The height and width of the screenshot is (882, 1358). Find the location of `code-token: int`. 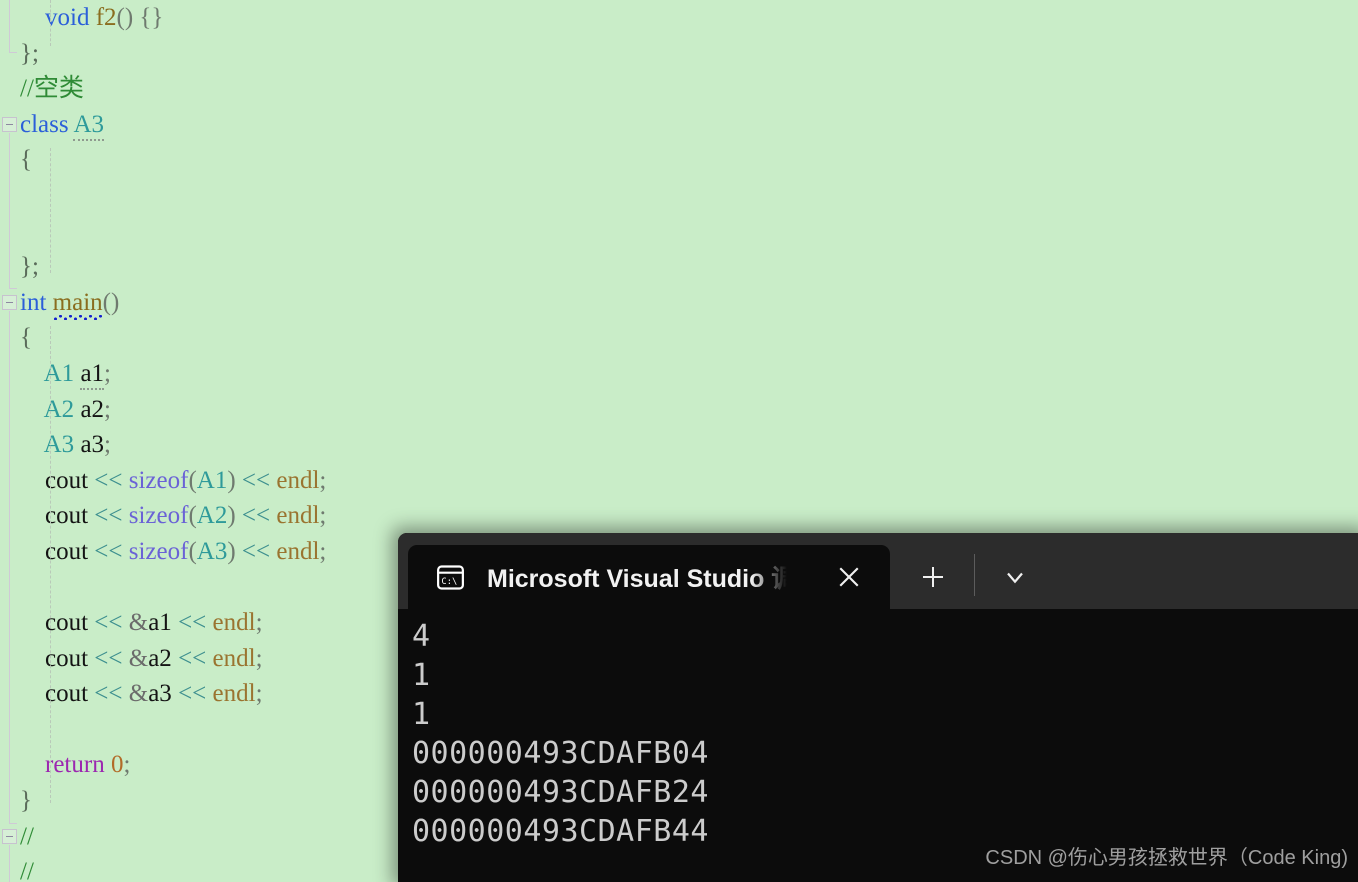

code-token: int is located at coordinates (36, 302).